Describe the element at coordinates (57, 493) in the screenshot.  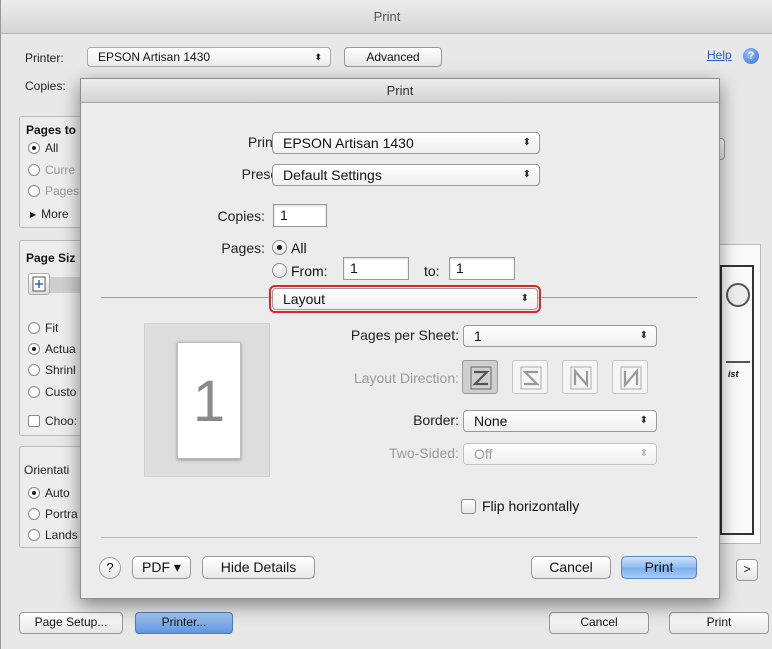
I see `orientation-auto-label: Auto` at that location.